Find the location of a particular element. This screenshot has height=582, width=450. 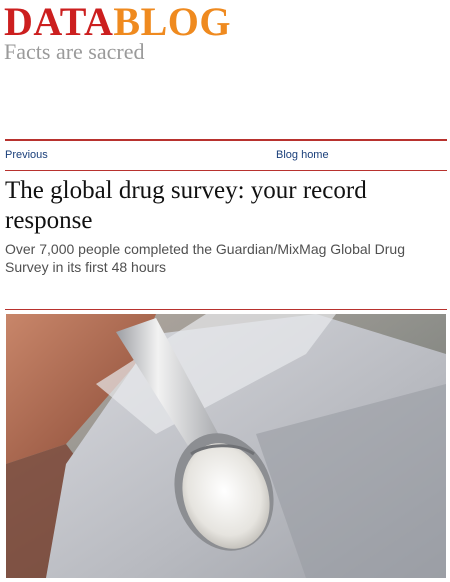

datablog-logo: DATABLOG is located at coordinates (154, 22).